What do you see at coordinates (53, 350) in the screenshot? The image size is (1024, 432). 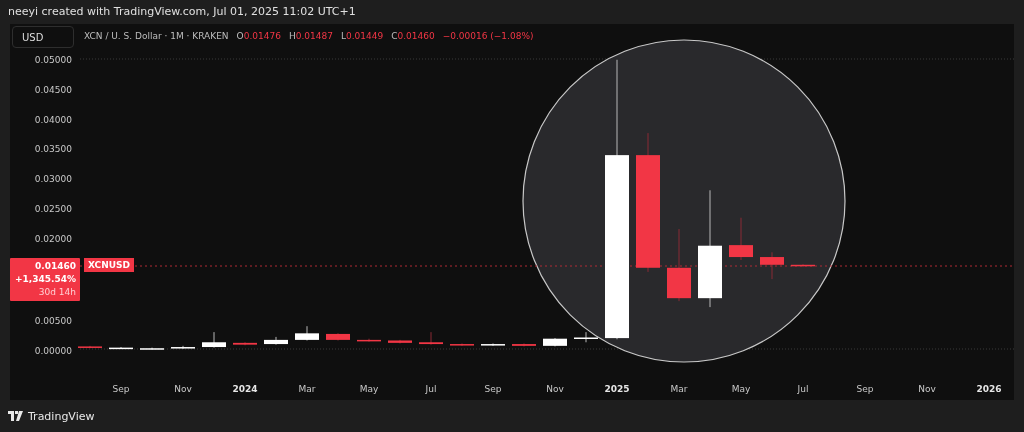 I see `y-axis-label: 0.00000` at bounding box center [53, 350].